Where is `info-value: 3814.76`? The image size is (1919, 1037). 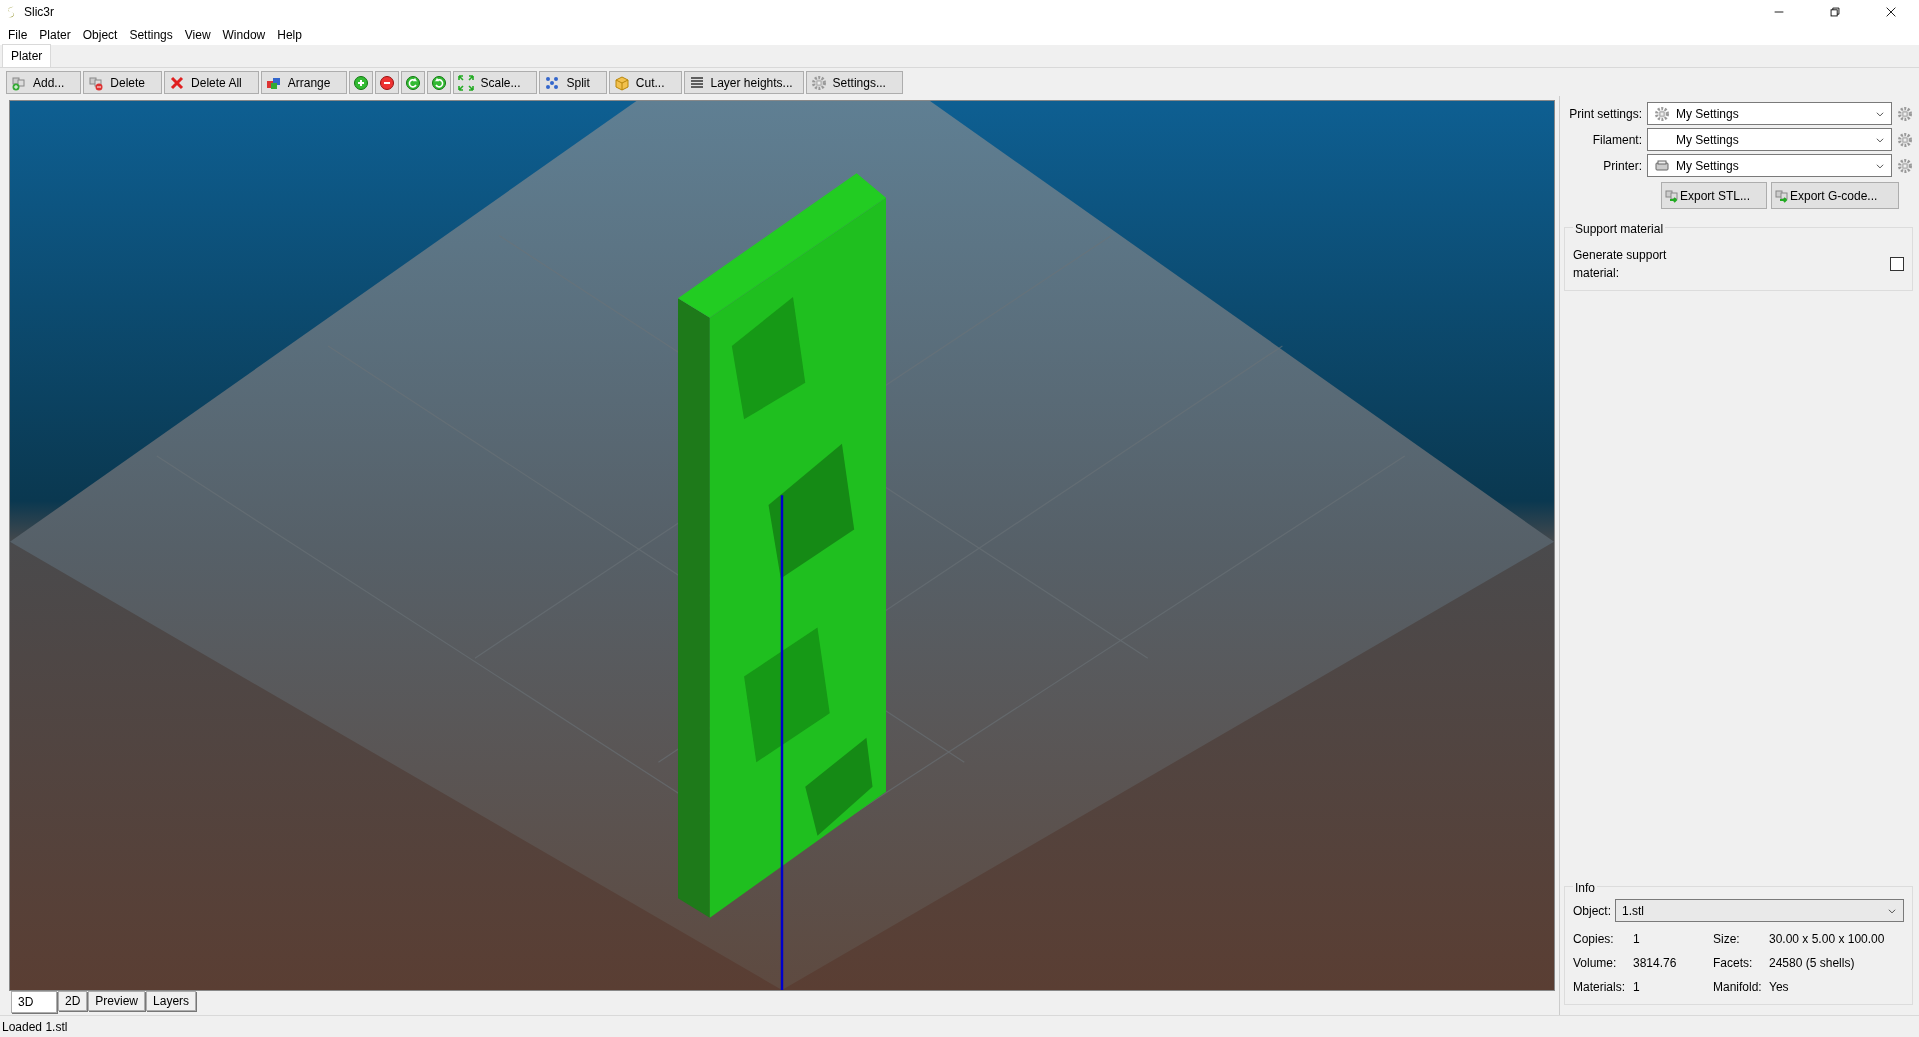
info-value: 3814.76 is located at coordinates (1655, 963).